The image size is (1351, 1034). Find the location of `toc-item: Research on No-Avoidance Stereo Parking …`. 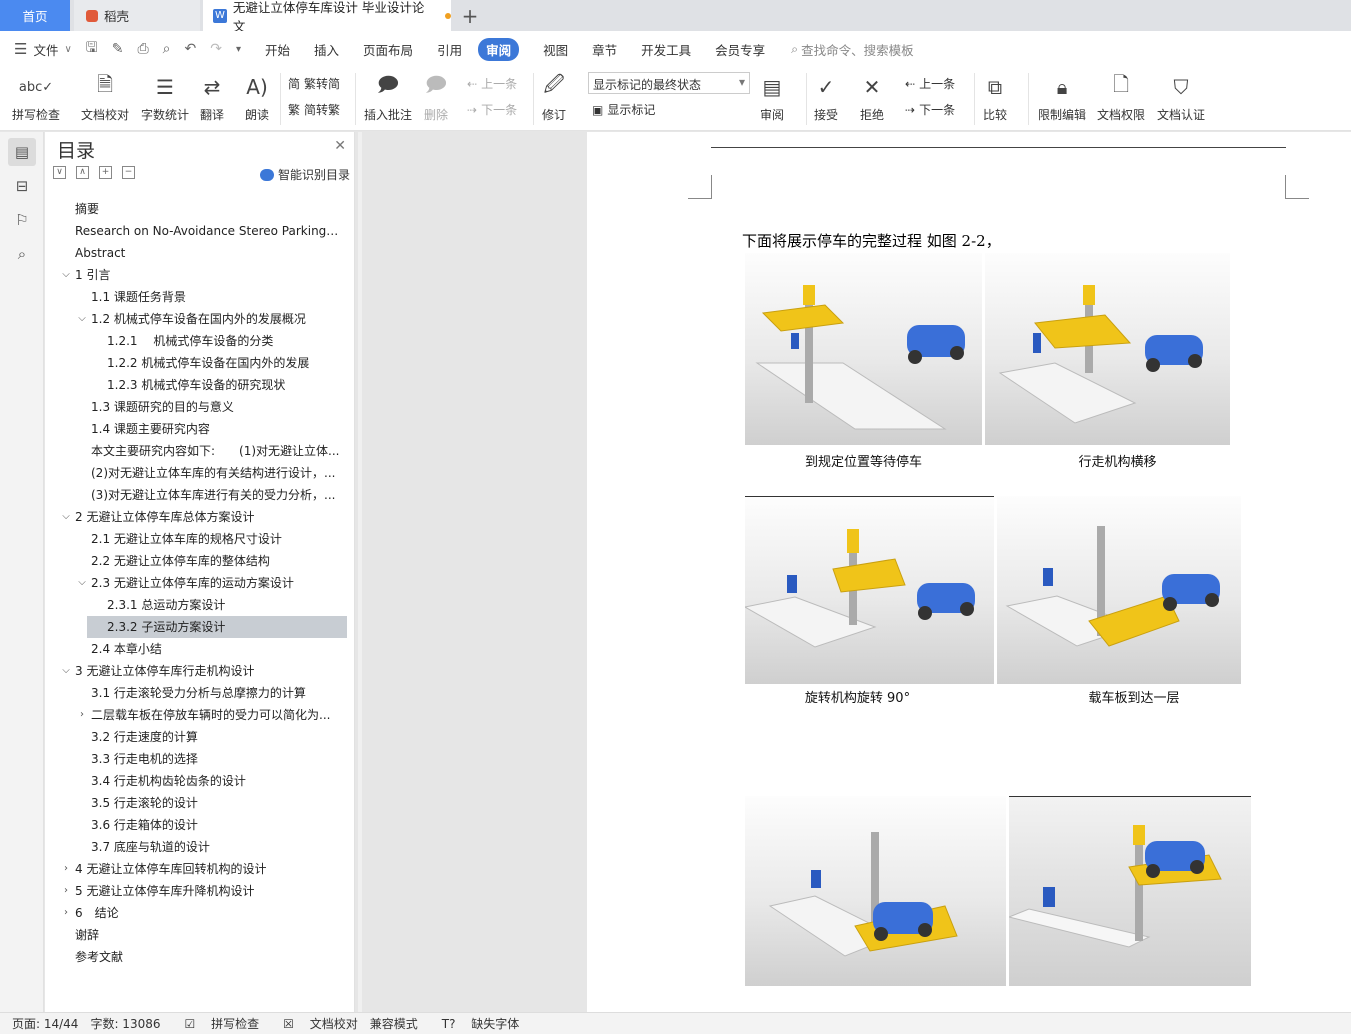

toc-item: Research on No-Avoidance Stereo Parking … is located at coordinates (200, 231).